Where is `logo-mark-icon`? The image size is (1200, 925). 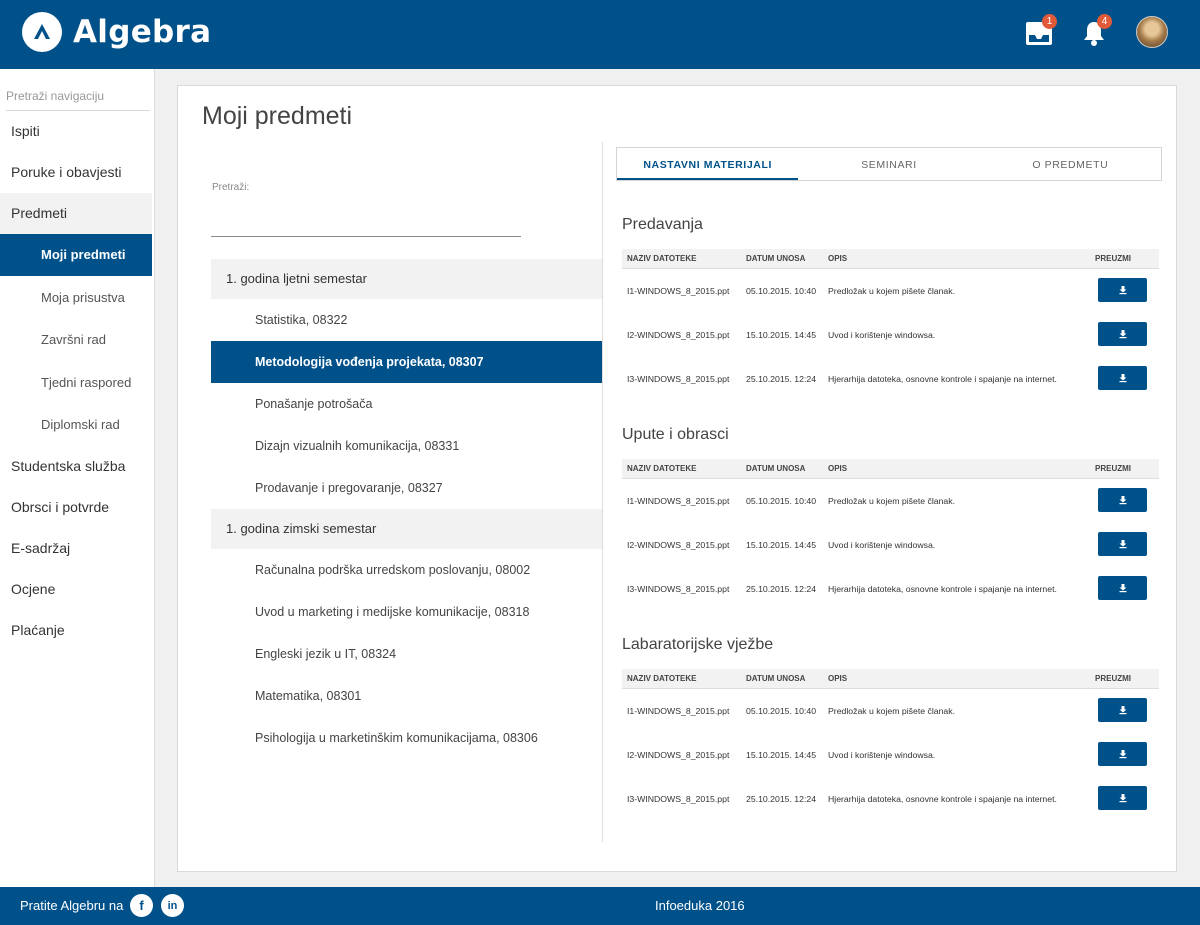
logo-mark-icon is located at coordinates (42, 32).